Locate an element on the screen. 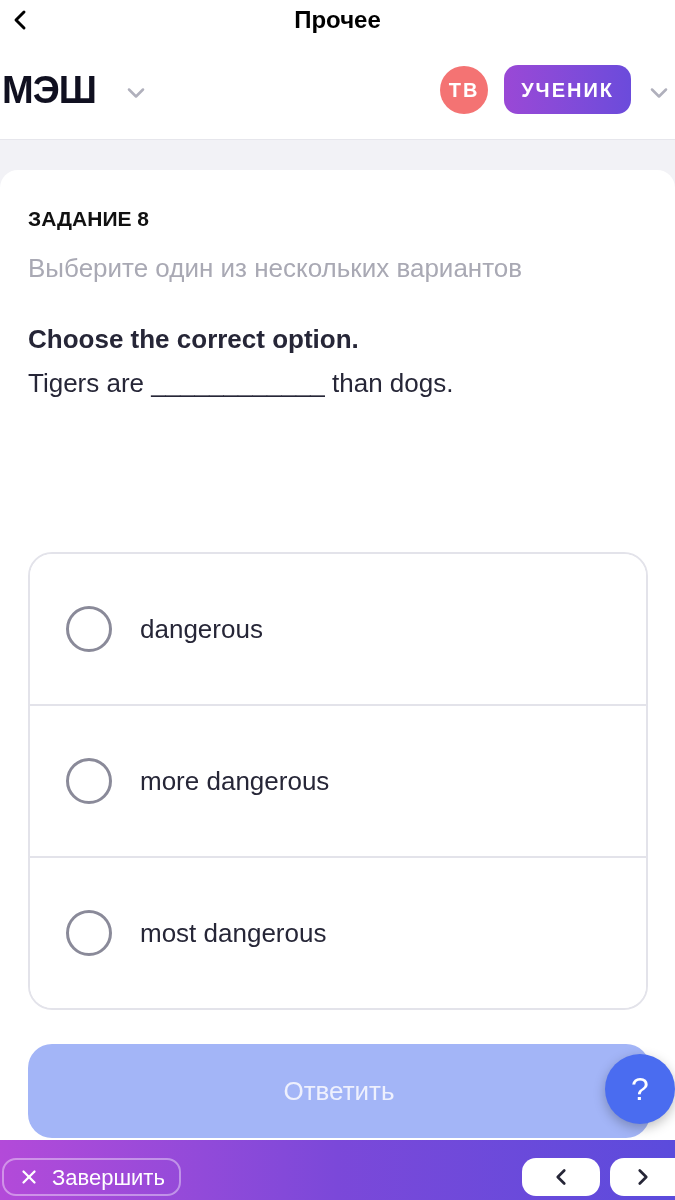 This screenshot has width=675, height=1200. role-button: УЧЕНИК is located at coordinates (567, 89).